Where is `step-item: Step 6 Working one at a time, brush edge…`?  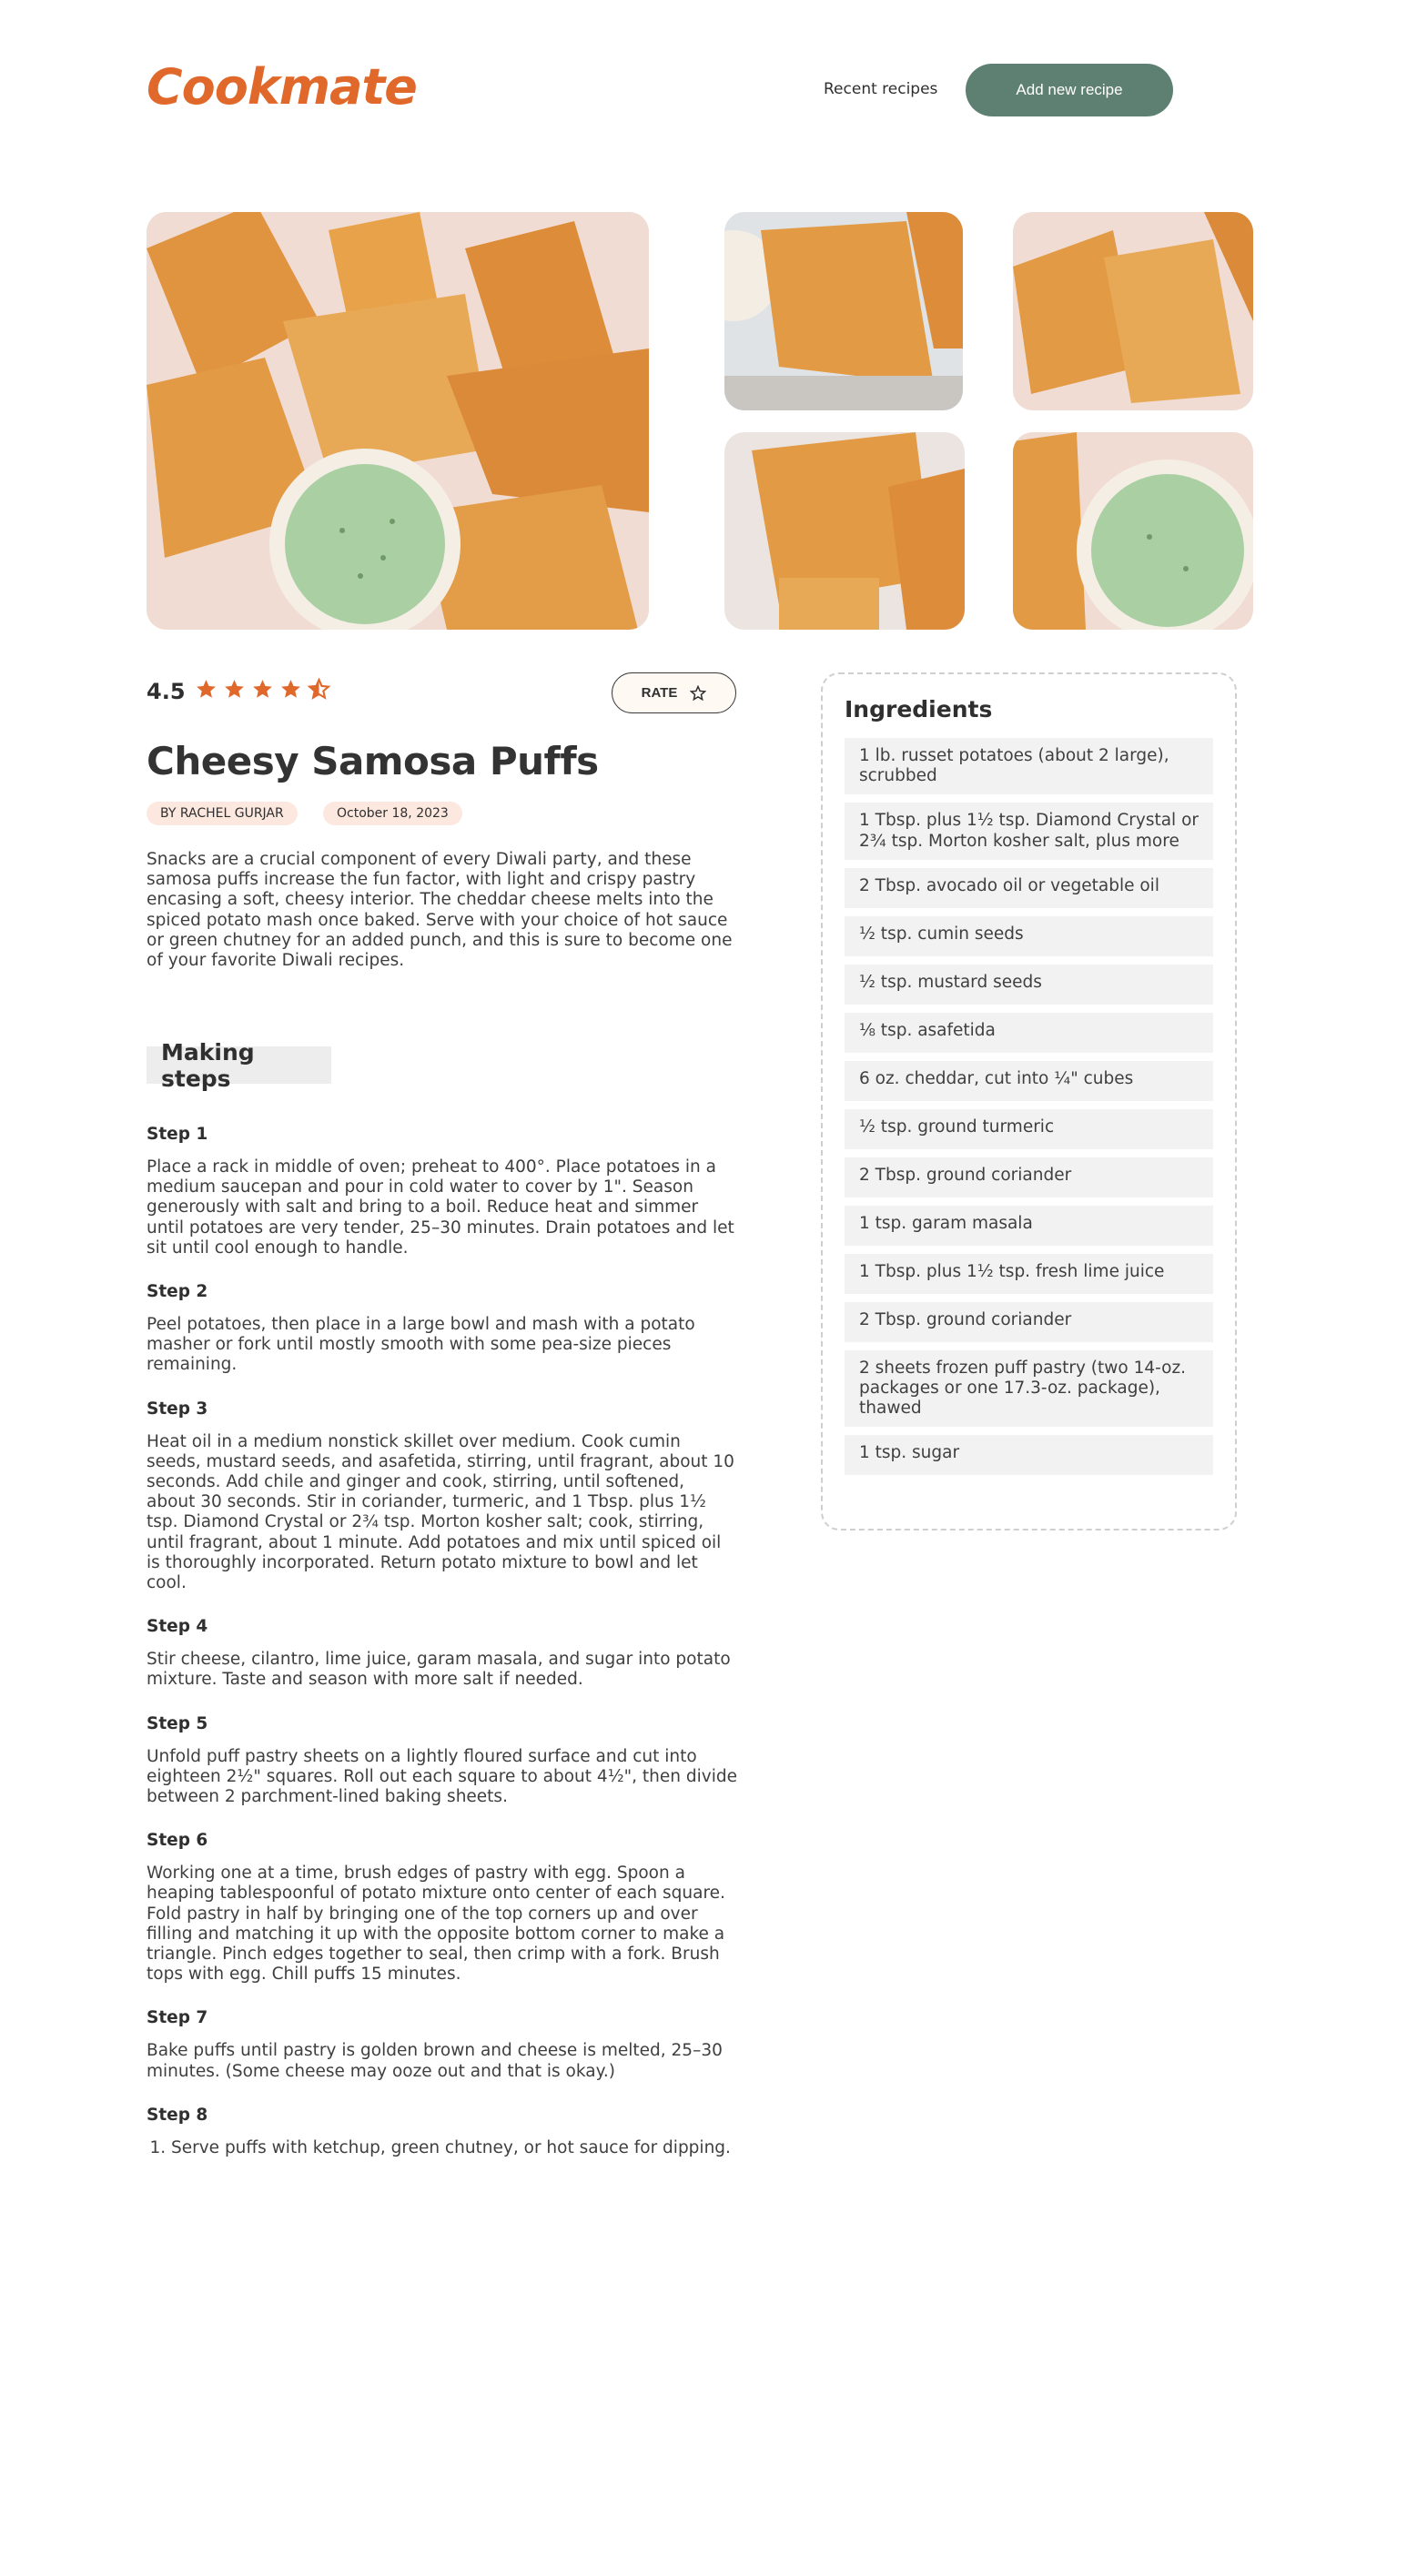
step-item: Step 6 Working one at a time, brush edge… is located at coordinates (442, 1908).